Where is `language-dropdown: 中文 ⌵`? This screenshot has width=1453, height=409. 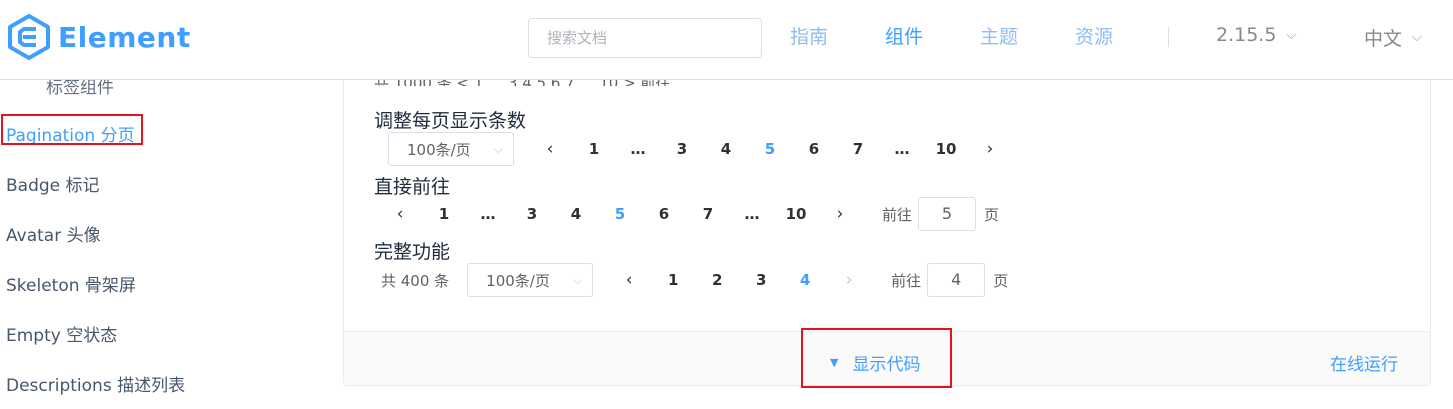
language-dropdown: 中文 ⌵ is located at coordinates (1393, 37).